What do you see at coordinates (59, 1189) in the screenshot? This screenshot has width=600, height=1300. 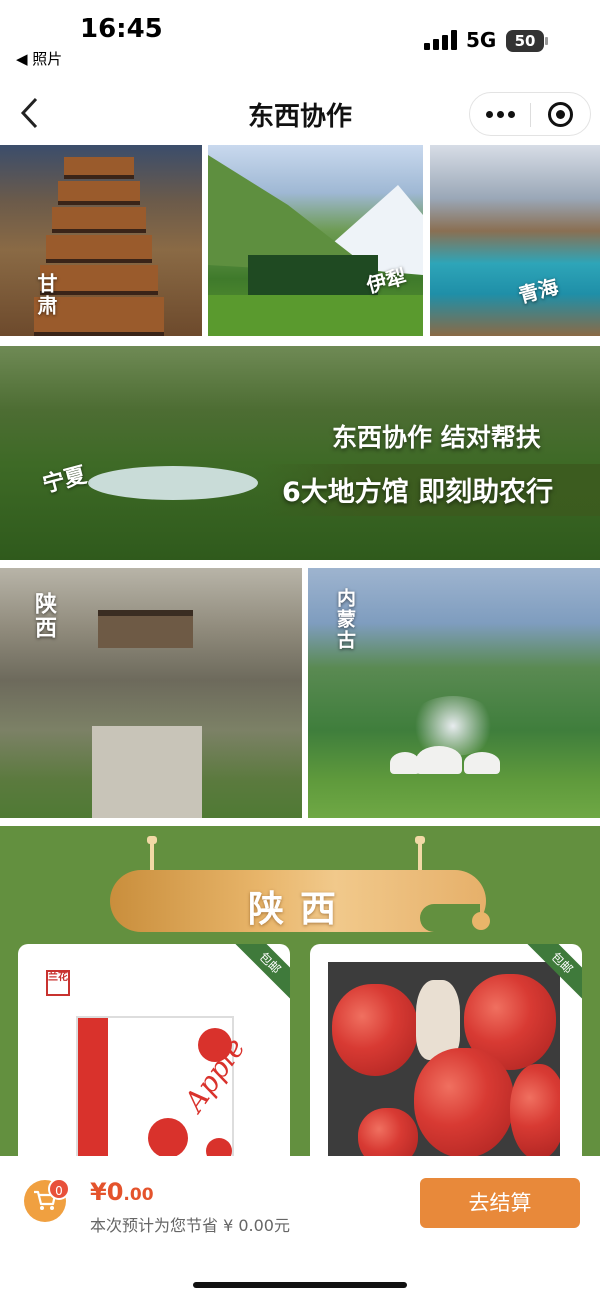 I see `cart-count-badge: 0` at bounding box center [59, 1189].